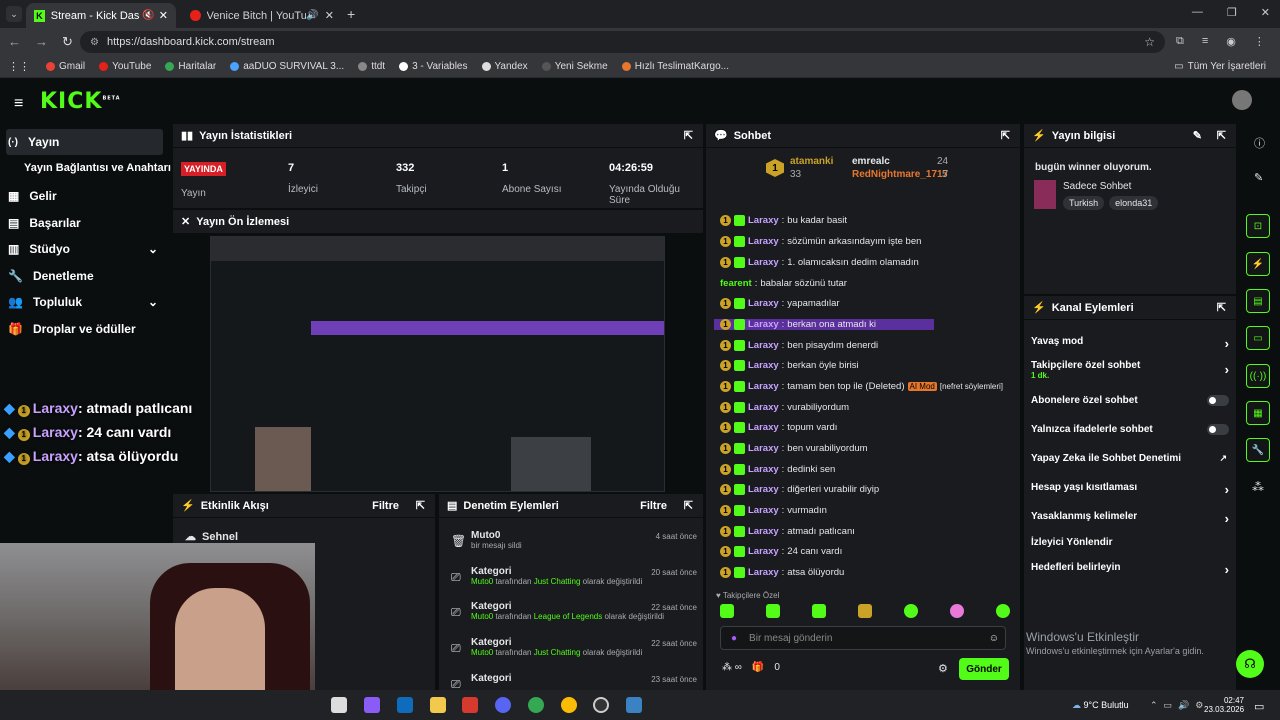 The width and height of the screenshot is (1280, 720). I want to click on maximize-icon: ❐, so click(1232, 12).